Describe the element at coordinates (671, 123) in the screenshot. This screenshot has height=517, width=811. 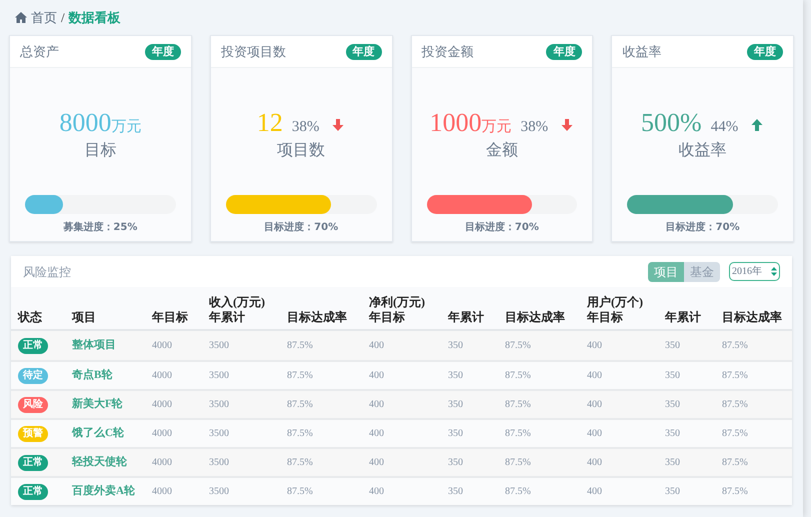
I see `stat-value: 500%` at that location.